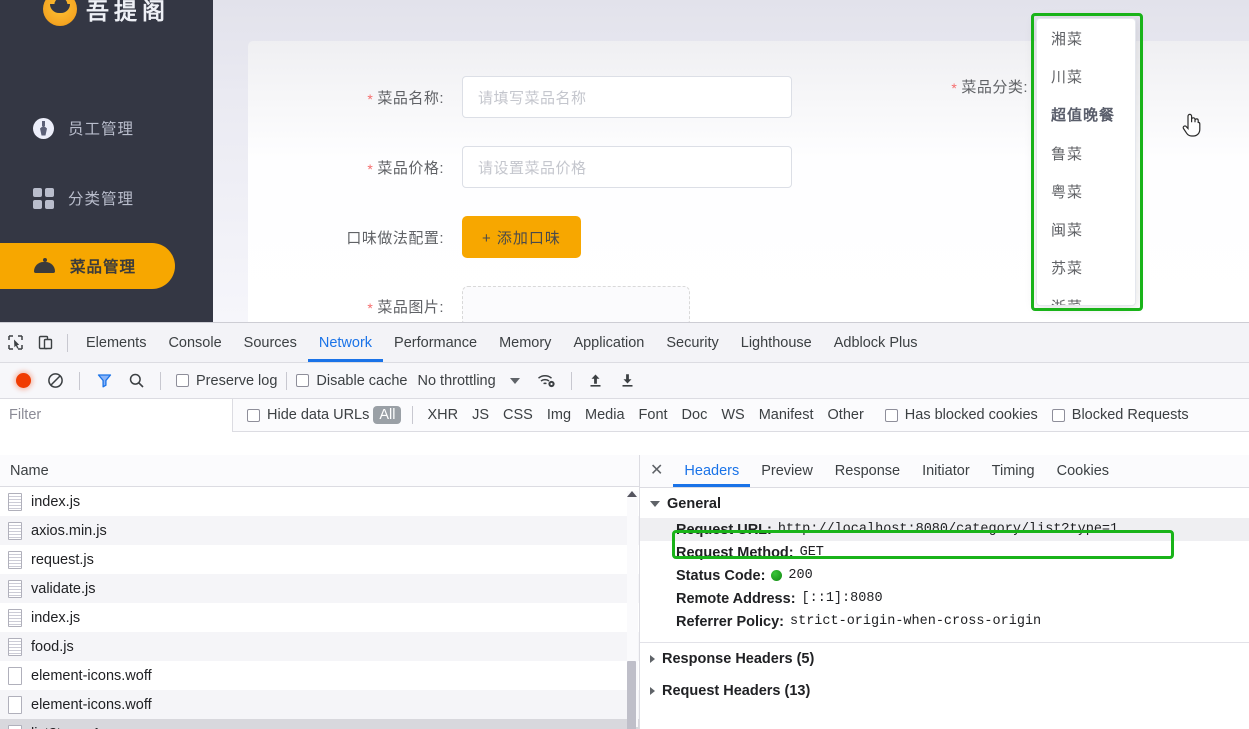 The image size is (1249, 729). What do you see at coordinates (405, 168) in the screenshot?
I see `field-label: * 菜品价格:` at bounding box center [405, 168].